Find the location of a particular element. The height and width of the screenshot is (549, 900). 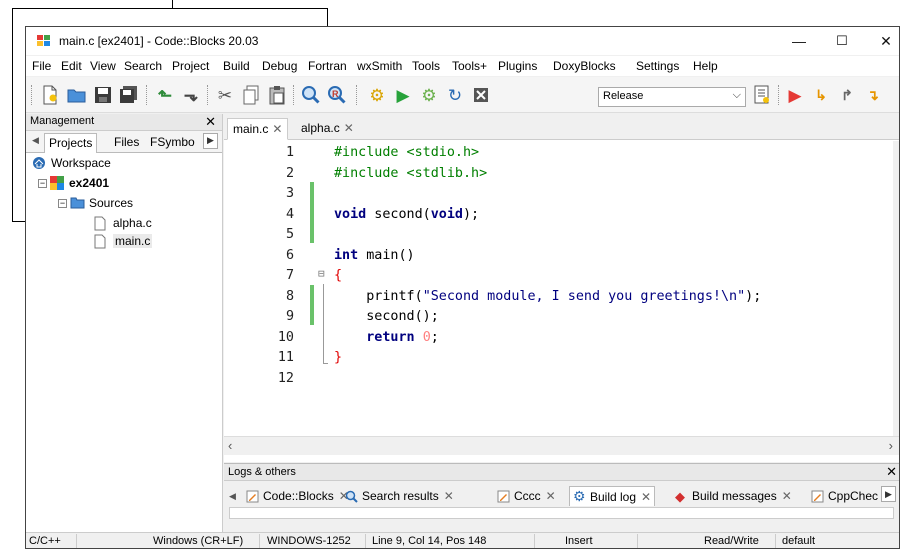

management-tabs: ◀ Projects Files FSymbo ▶ is located at coordinates (124, 142).